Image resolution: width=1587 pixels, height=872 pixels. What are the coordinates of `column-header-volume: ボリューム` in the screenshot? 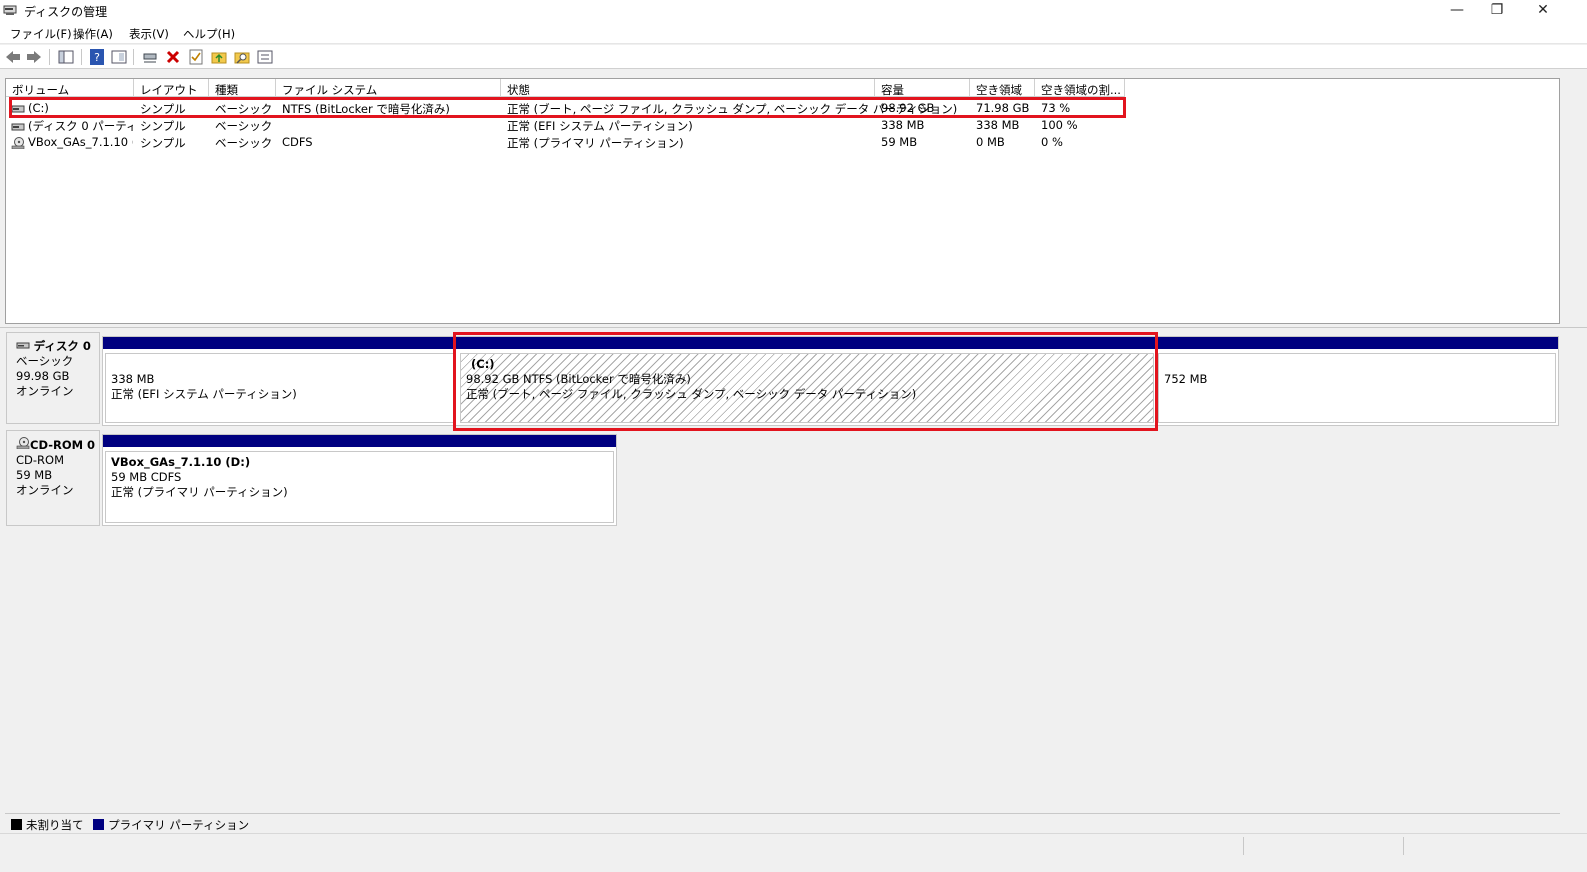 It's located at (70, 88).